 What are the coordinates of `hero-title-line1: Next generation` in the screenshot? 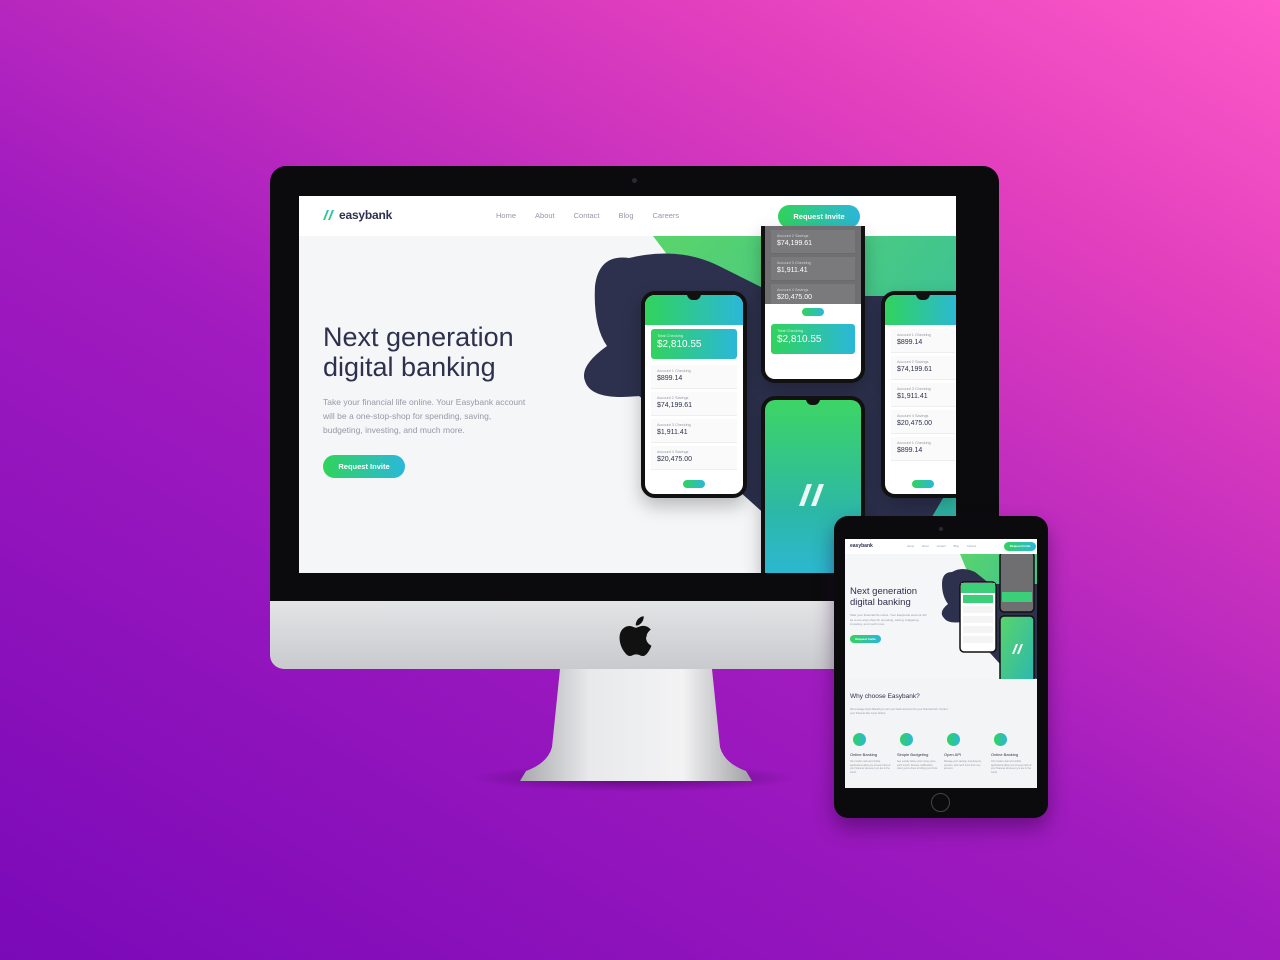 It's located at (884, 591).